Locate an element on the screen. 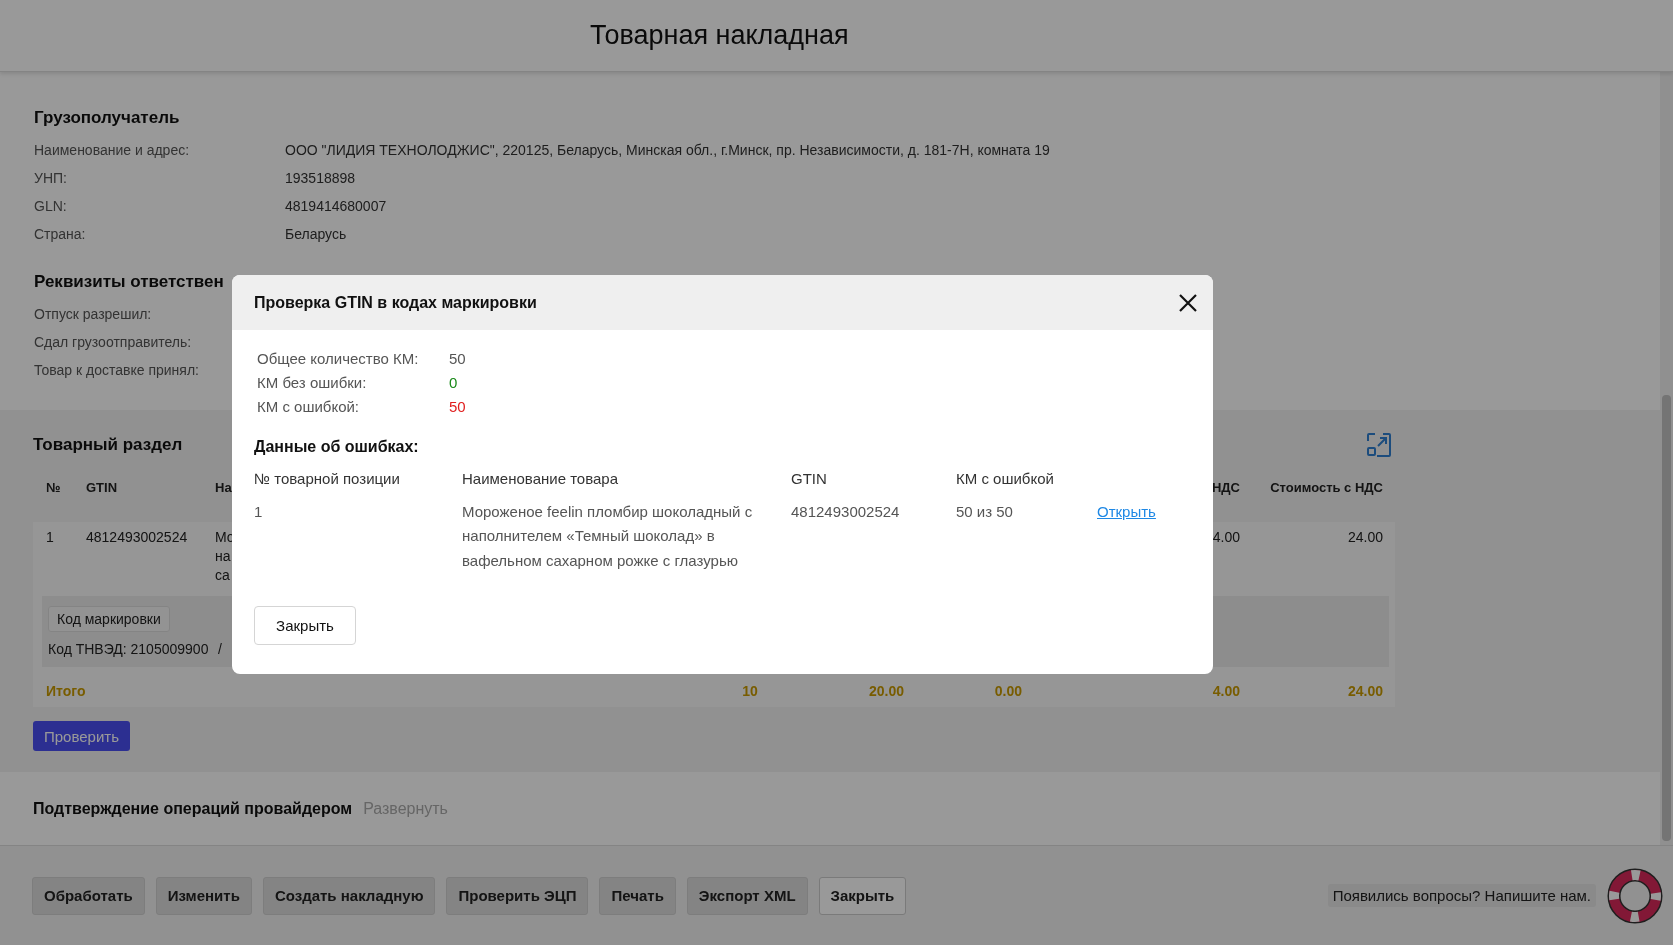 This screenshot has width=1673, height=945. close-button: Закрыть is located at coordinates (305, 625).